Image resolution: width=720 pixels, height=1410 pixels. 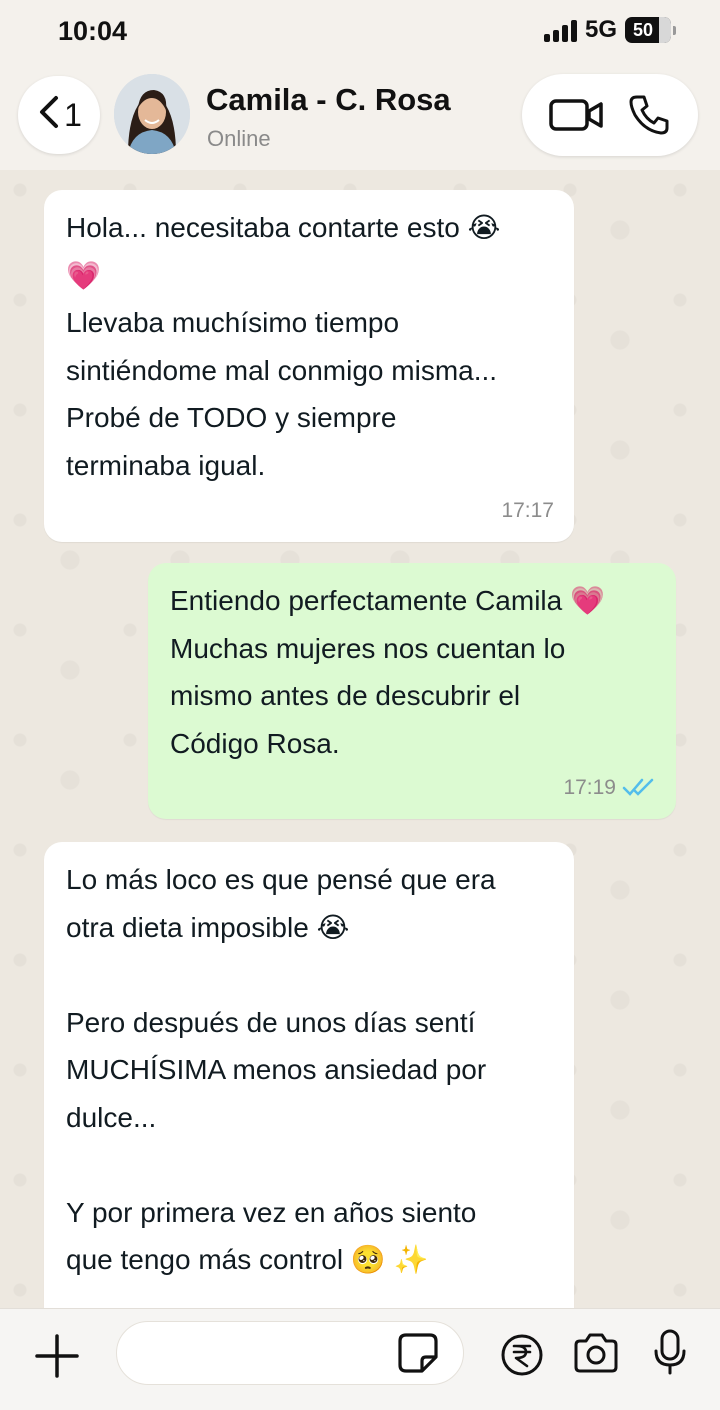 I want to click on sticker-icon, so click(x=418, y=1353).